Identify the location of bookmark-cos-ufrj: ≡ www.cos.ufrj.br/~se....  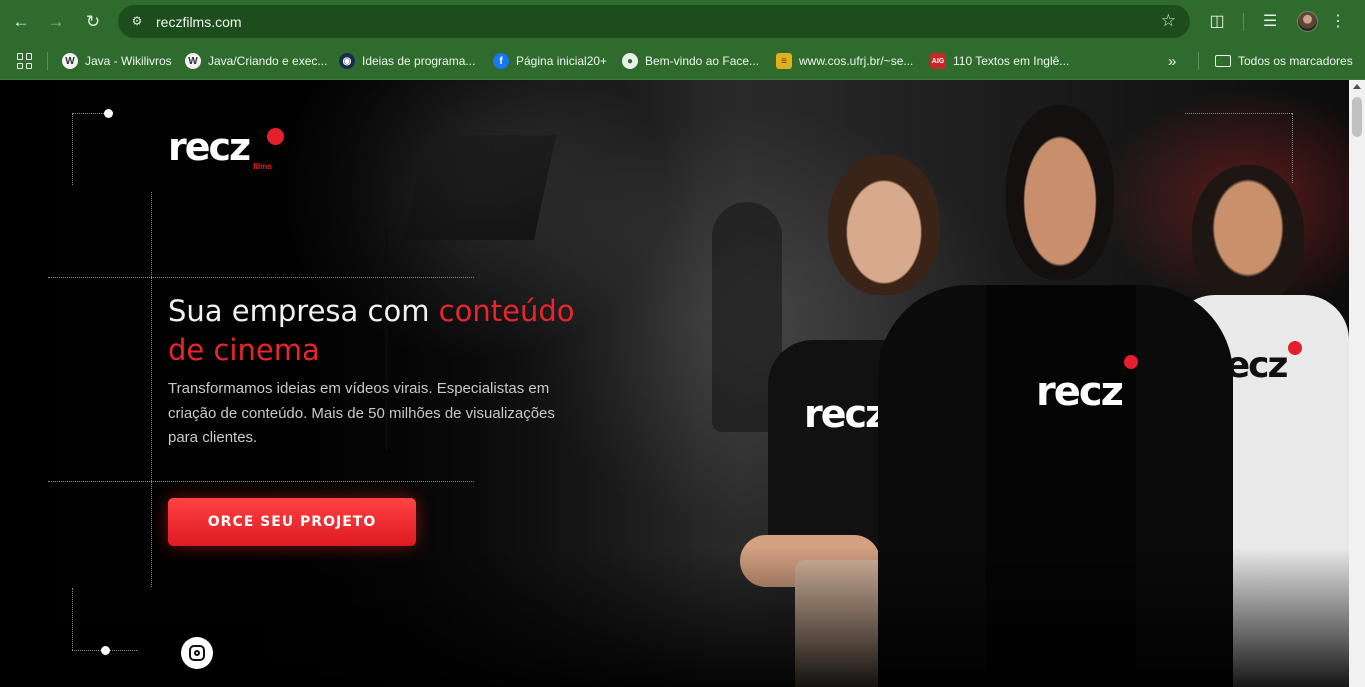
(844, 61).